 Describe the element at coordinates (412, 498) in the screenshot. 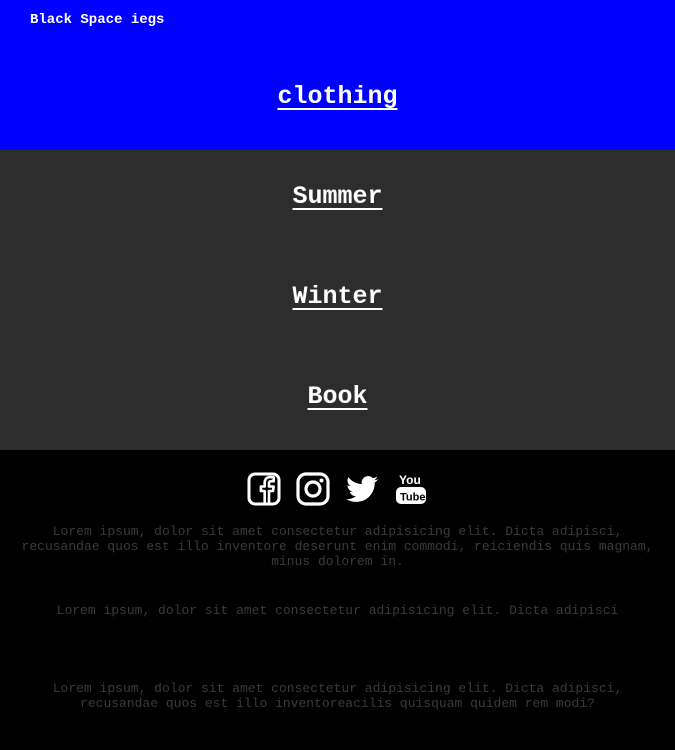

I see `svg-text: Tube` at that location.